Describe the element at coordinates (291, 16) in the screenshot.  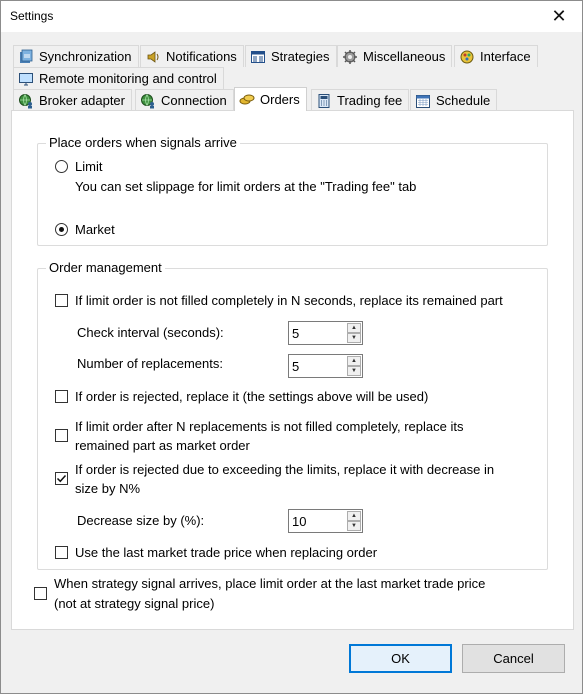
I see `title-bar: Settings ✕` at that location.